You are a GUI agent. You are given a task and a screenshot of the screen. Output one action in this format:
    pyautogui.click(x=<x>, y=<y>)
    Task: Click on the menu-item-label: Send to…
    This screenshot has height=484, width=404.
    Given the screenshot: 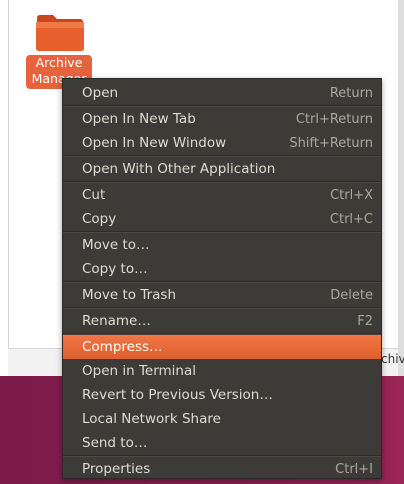 What is the action you would take?
    pyautogui.click(x=115, y=443)
    